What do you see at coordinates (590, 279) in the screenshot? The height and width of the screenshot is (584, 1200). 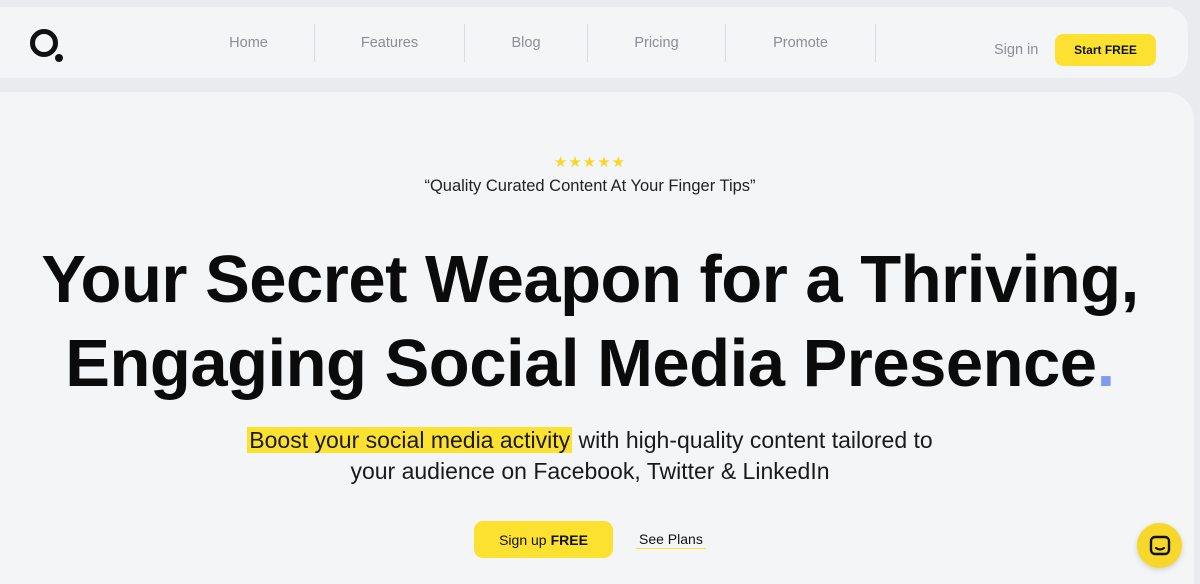 I see `headline-line-1: Your Secret Weapon for a Thriving,` at bounding box center [590, 279].